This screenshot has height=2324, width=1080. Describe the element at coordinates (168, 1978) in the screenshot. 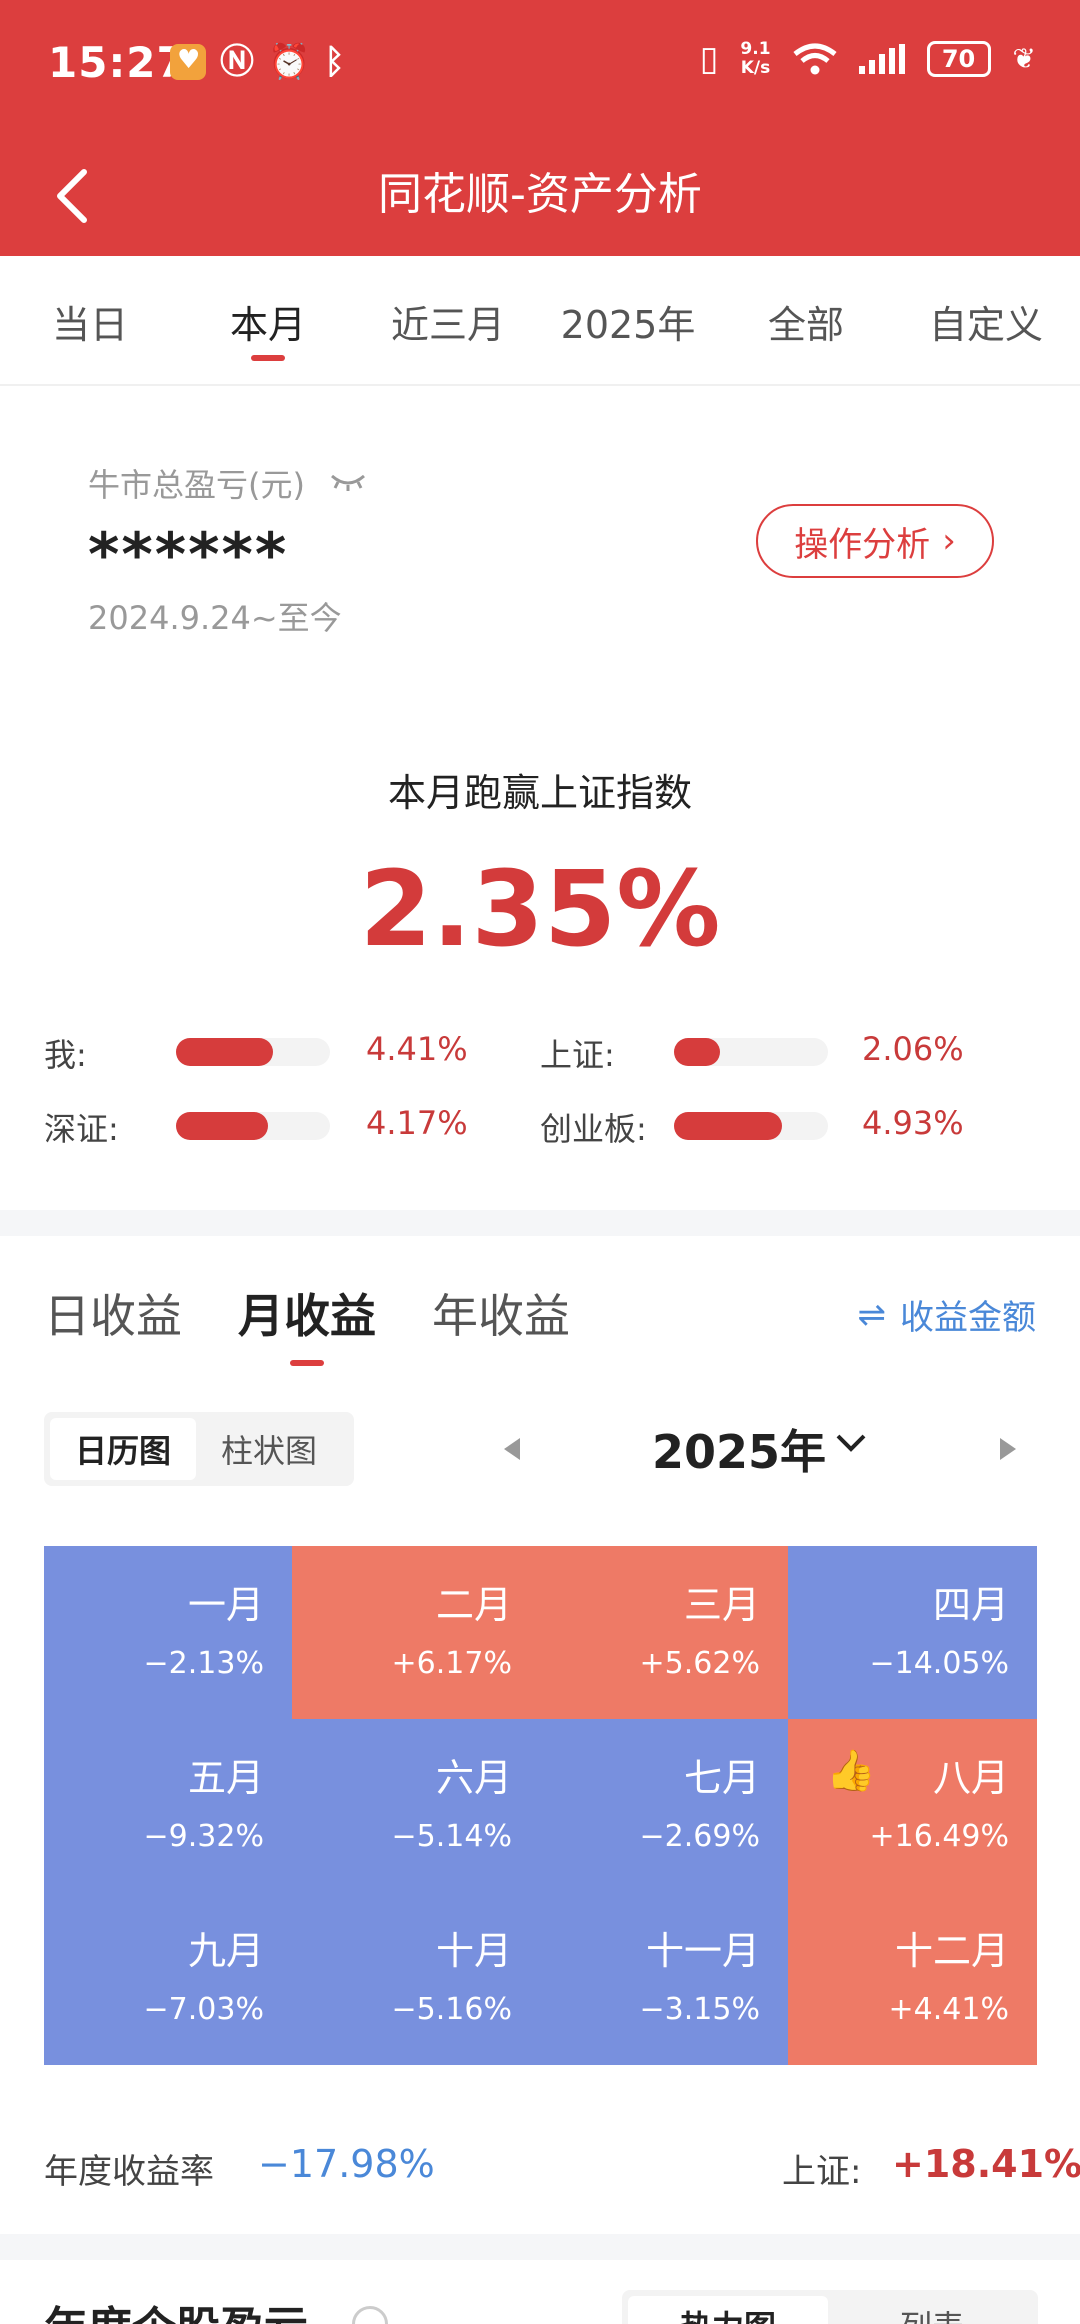

I see `month-cell: 九月 −7.03%` at that location.